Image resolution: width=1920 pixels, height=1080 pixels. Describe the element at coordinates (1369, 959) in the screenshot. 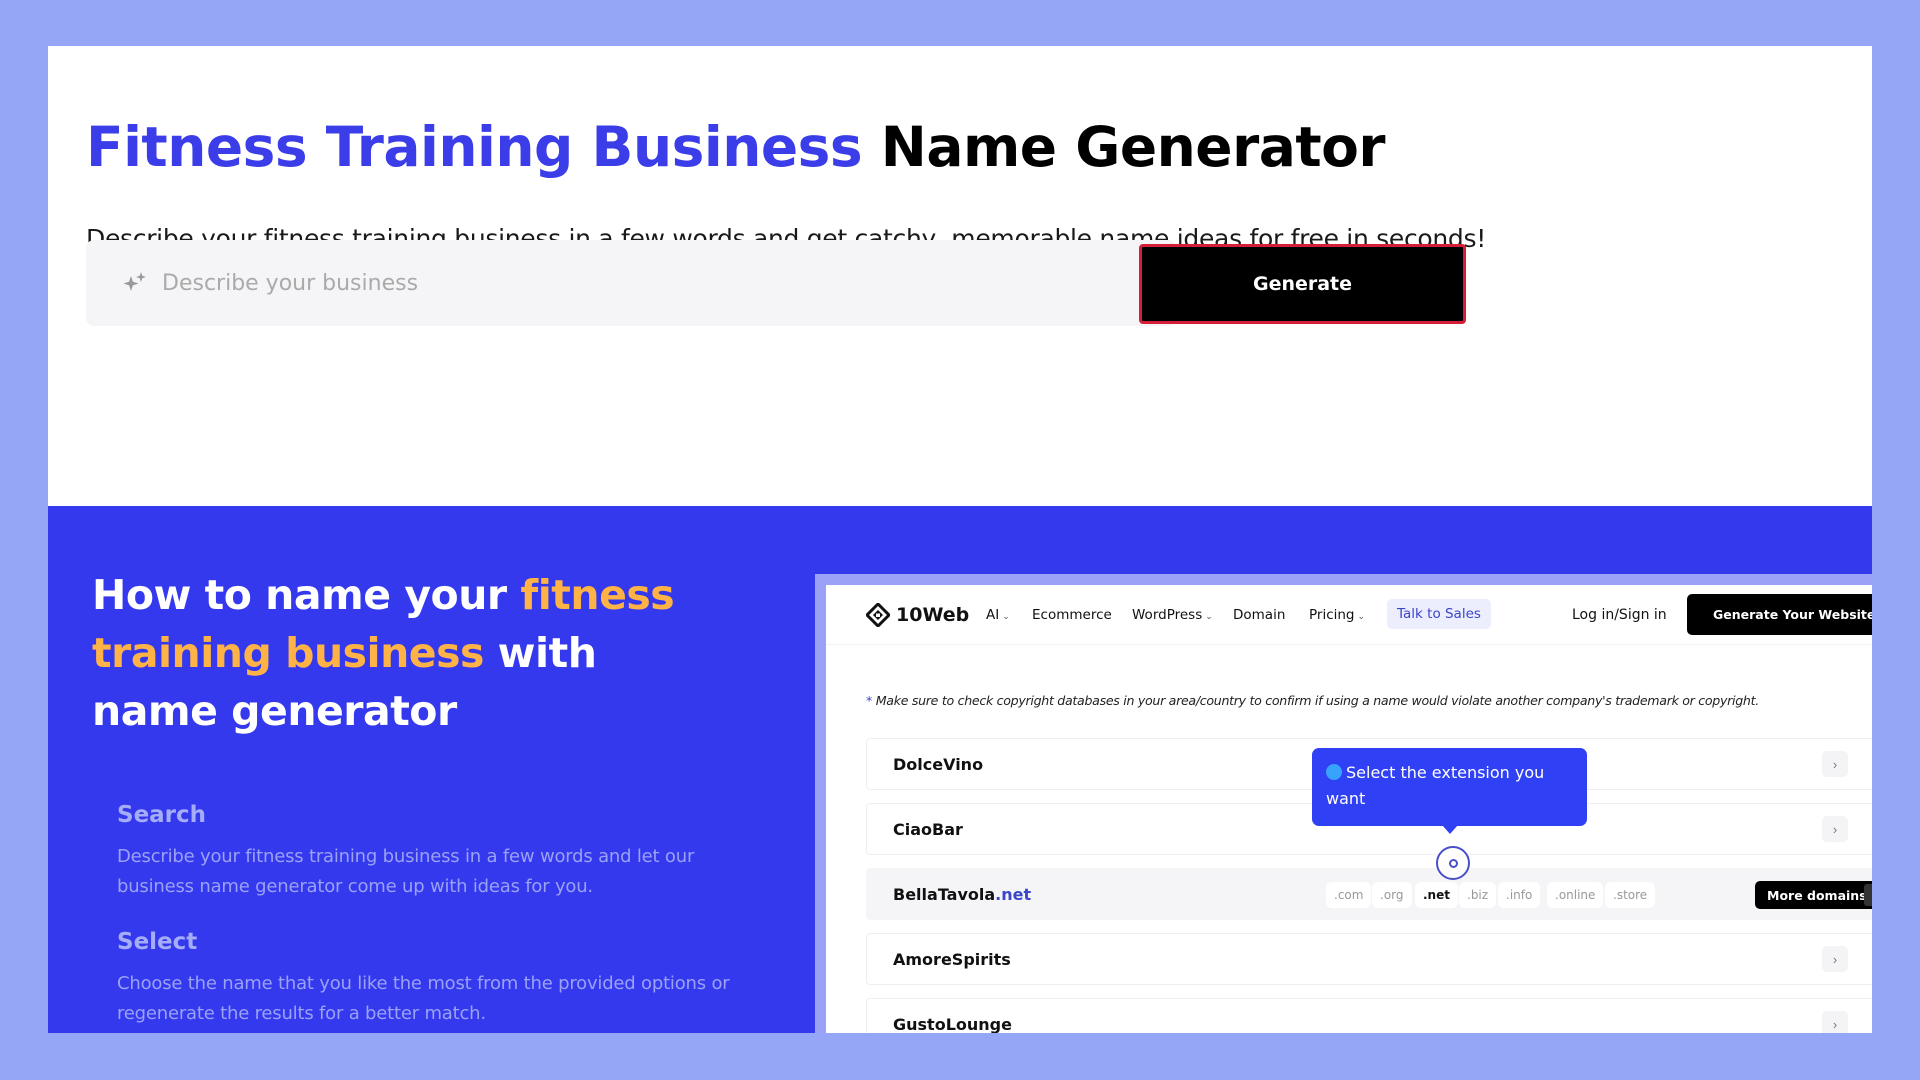

I see `name-result-row: AmoreSpirits ›` at that location.